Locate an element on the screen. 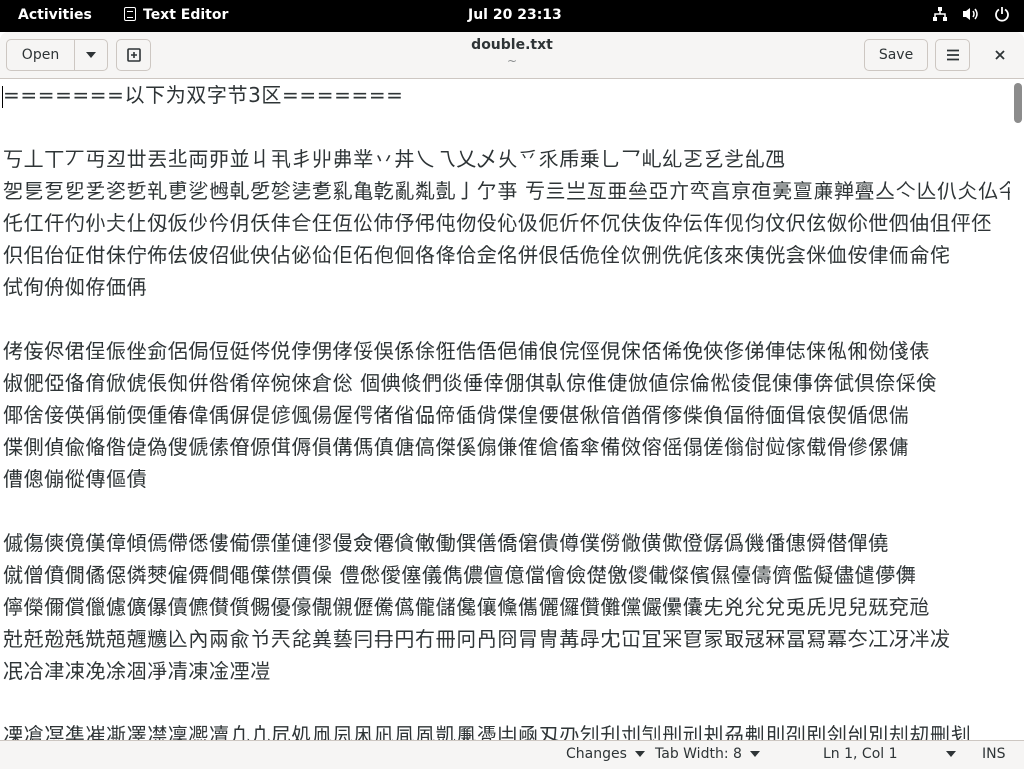 The height and width of the screenshot is (769, 1024). cursor-position-label: Ln 1, Col 1 is located at coordinates (860, 754).